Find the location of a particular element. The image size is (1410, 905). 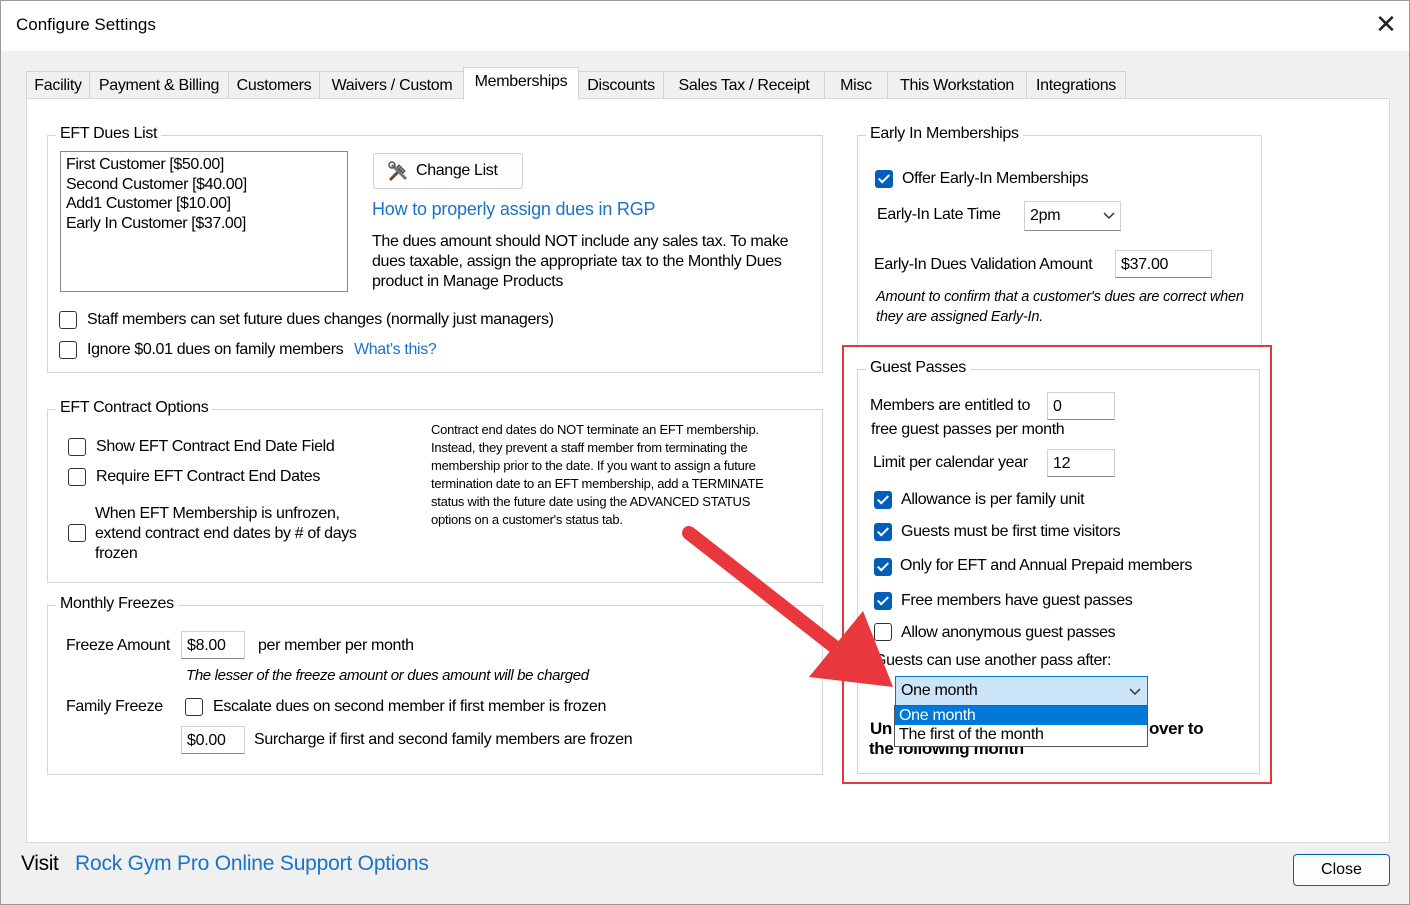

visit-label: Visit is located at coordinates (40, 863).